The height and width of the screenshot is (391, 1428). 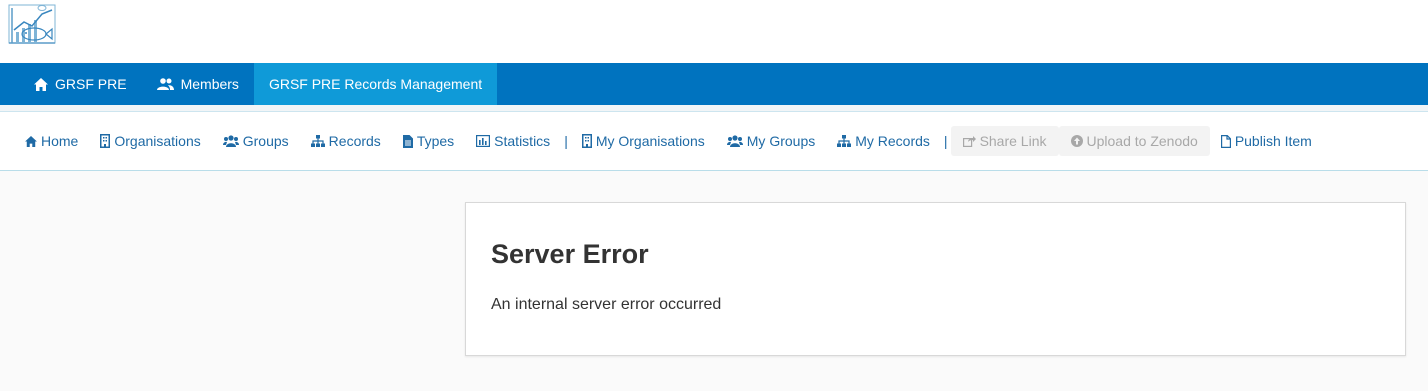 I want to click on file-icon, so click(x=407, y=141).